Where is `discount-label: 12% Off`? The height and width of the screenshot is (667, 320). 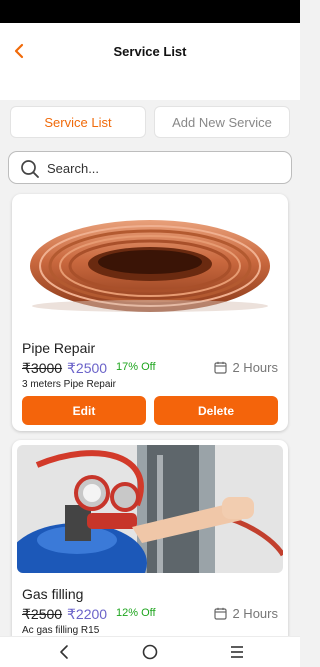 discount-label: 12% Off is located at coordinates (136, 613).